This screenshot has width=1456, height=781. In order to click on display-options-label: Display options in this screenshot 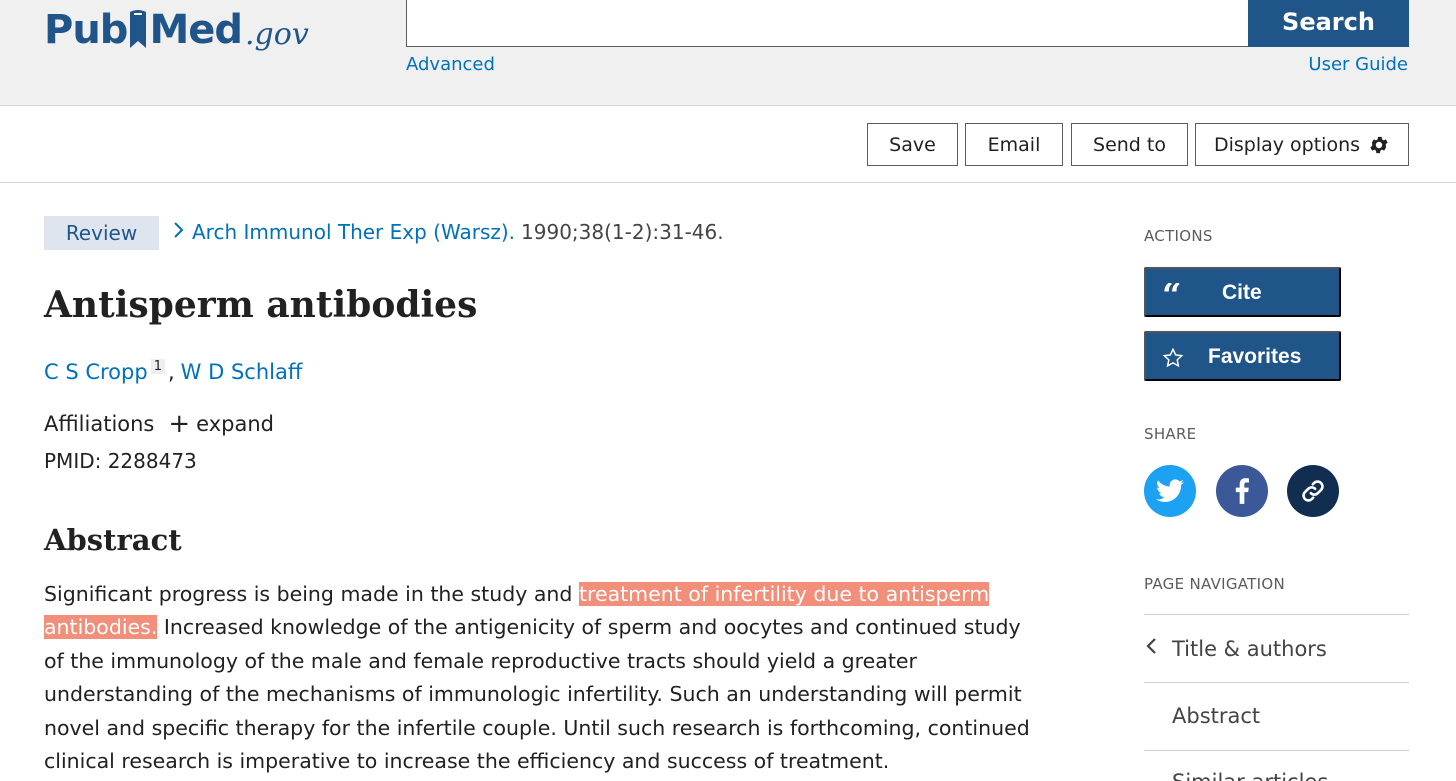, I will do `click(1287, 144)`.